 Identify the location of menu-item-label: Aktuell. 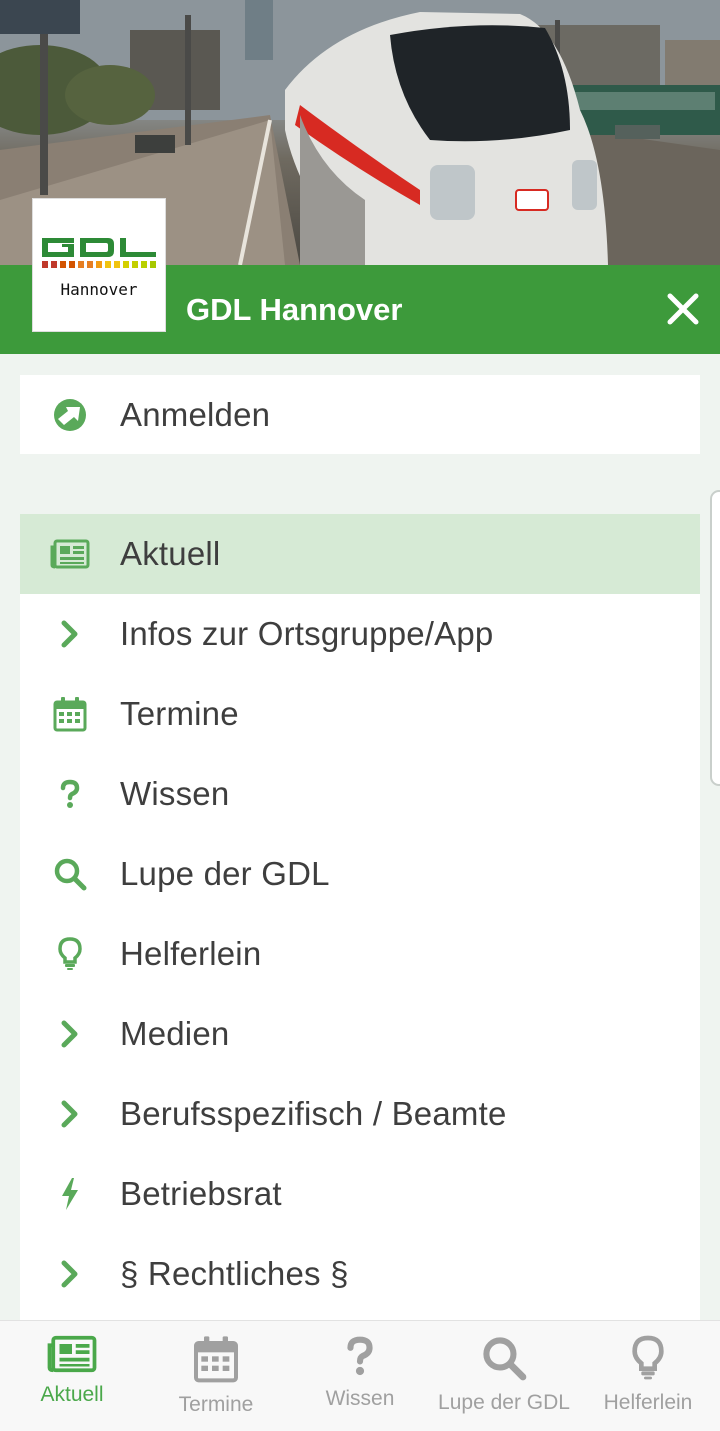
(170, 553).